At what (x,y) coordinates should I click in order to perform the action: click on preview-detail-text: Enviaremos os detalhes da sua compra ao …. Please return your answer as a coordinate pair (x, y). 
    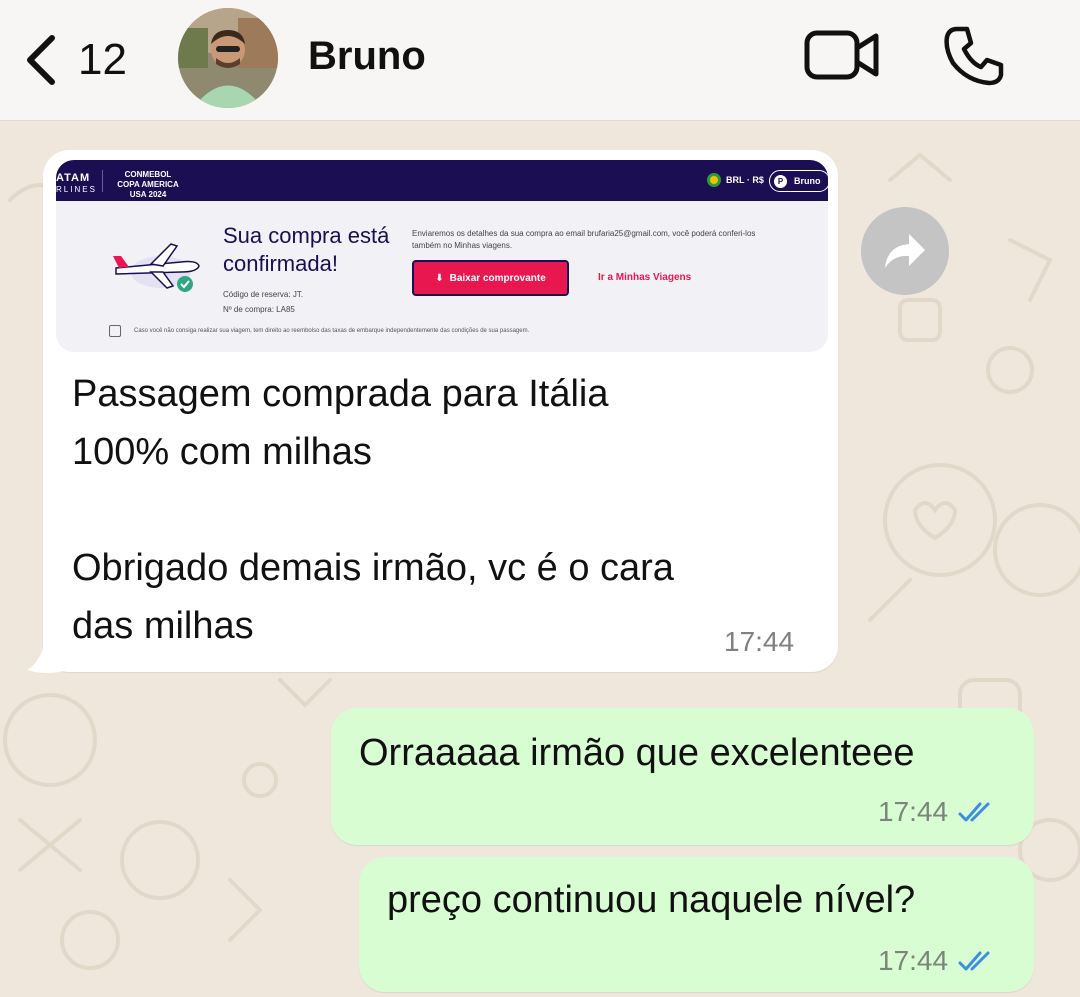
    Looking at the image, I should click on (584, 239).